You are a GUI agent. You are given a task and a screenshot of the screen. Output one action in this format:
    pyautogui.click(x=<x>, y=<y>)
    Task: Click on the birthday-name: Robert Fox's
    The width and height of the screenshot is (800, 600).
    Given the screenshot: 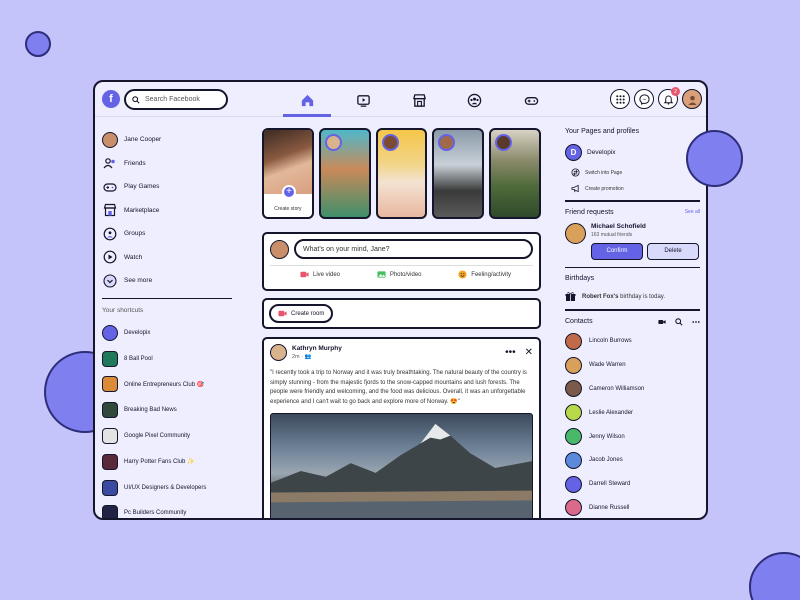 What is the action you would take?
    pyautogui.click(x=600, y=296)
    